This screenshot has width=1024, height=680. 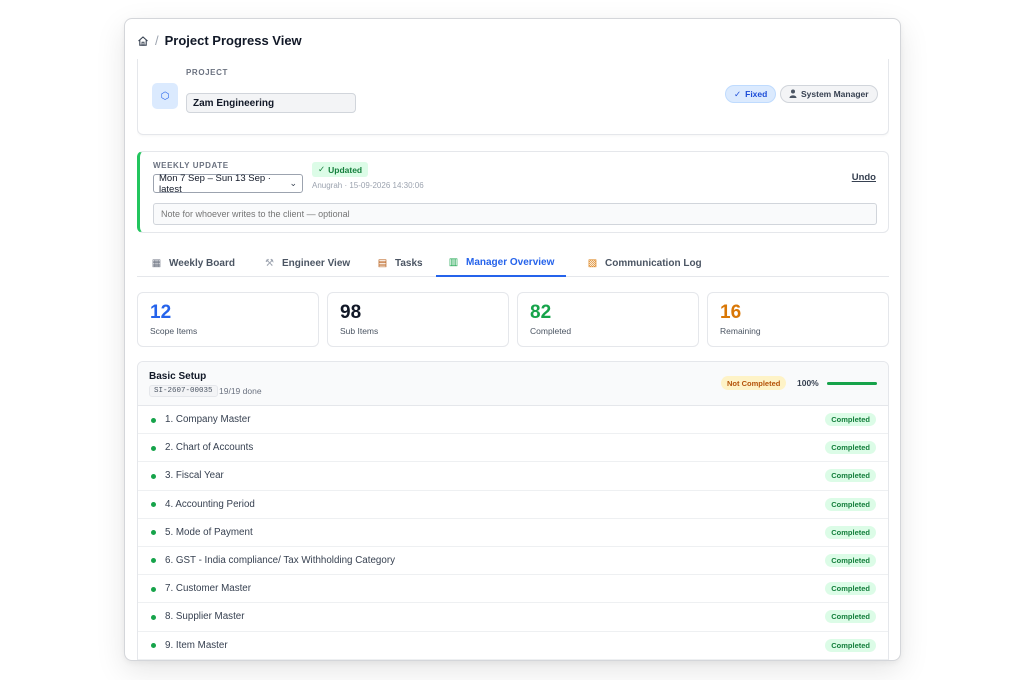 I want to click on item-label: 2. Chart of Accounts, so click(x=209, y=448).